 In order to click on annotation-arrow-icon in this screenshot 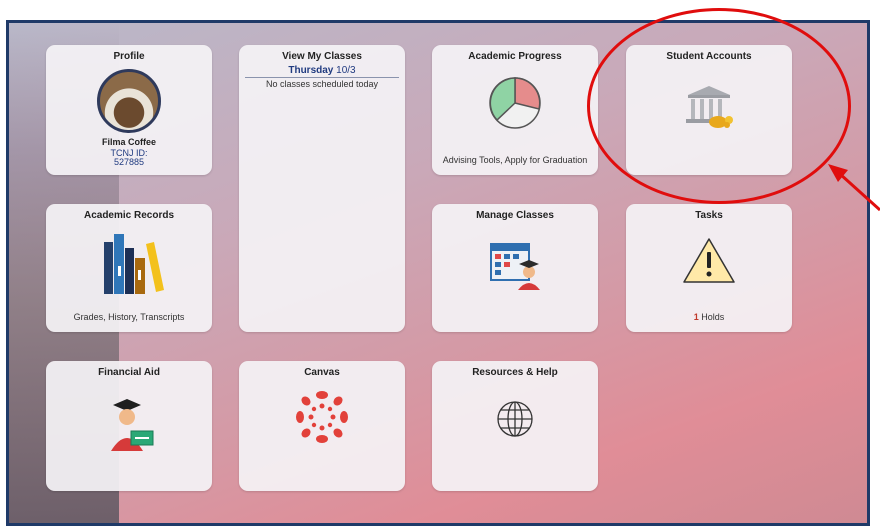, I will do `click(854, 188)`.